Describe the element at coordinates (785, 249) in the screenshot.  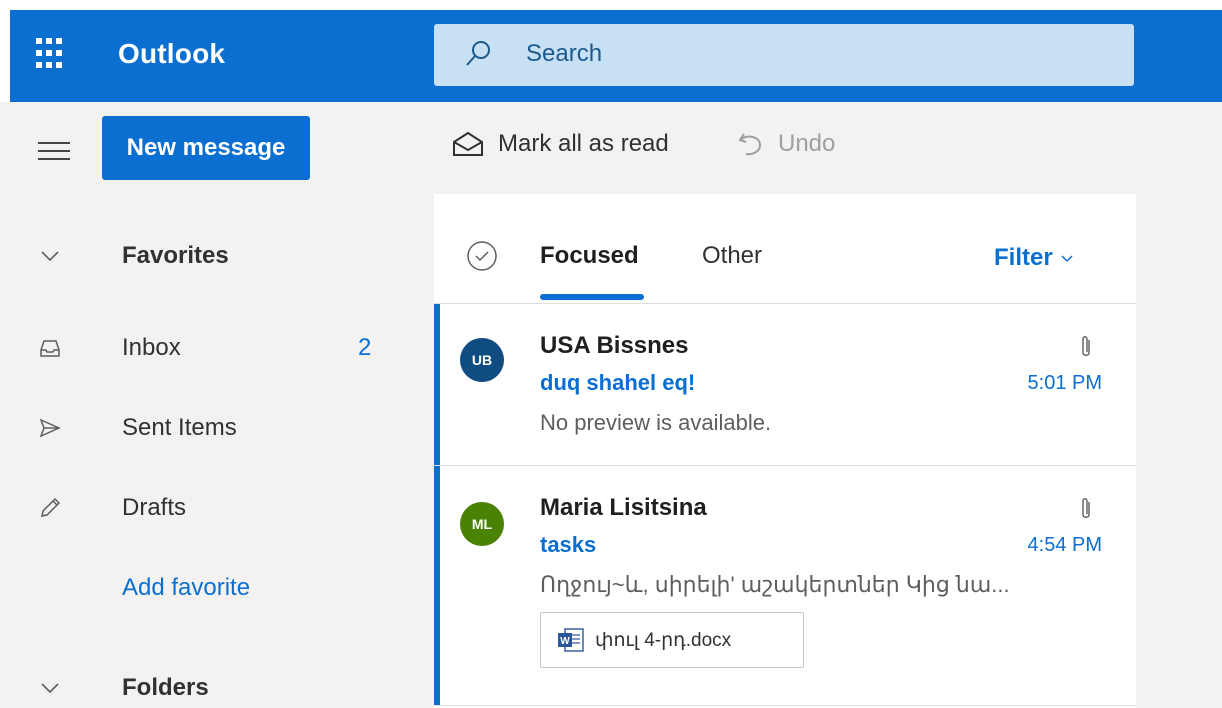
I see `inbox-tabs: Focused Other Filter` at that location.